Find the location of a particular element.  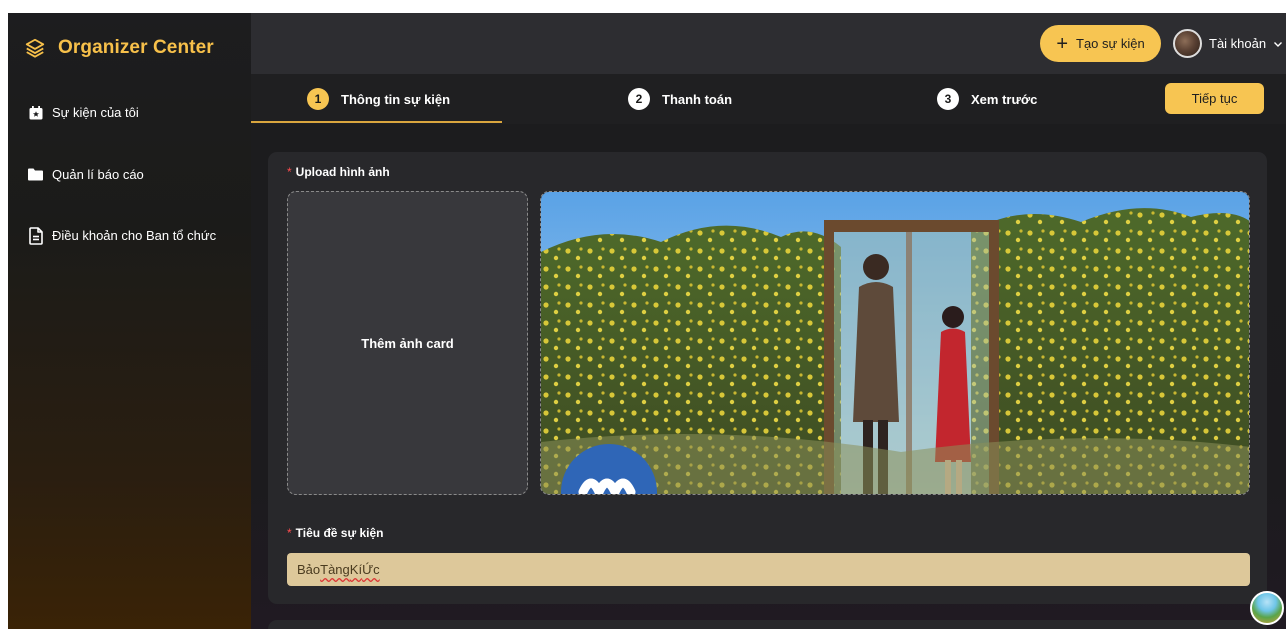

step-number: 1 is located at coordinates (318, 99).